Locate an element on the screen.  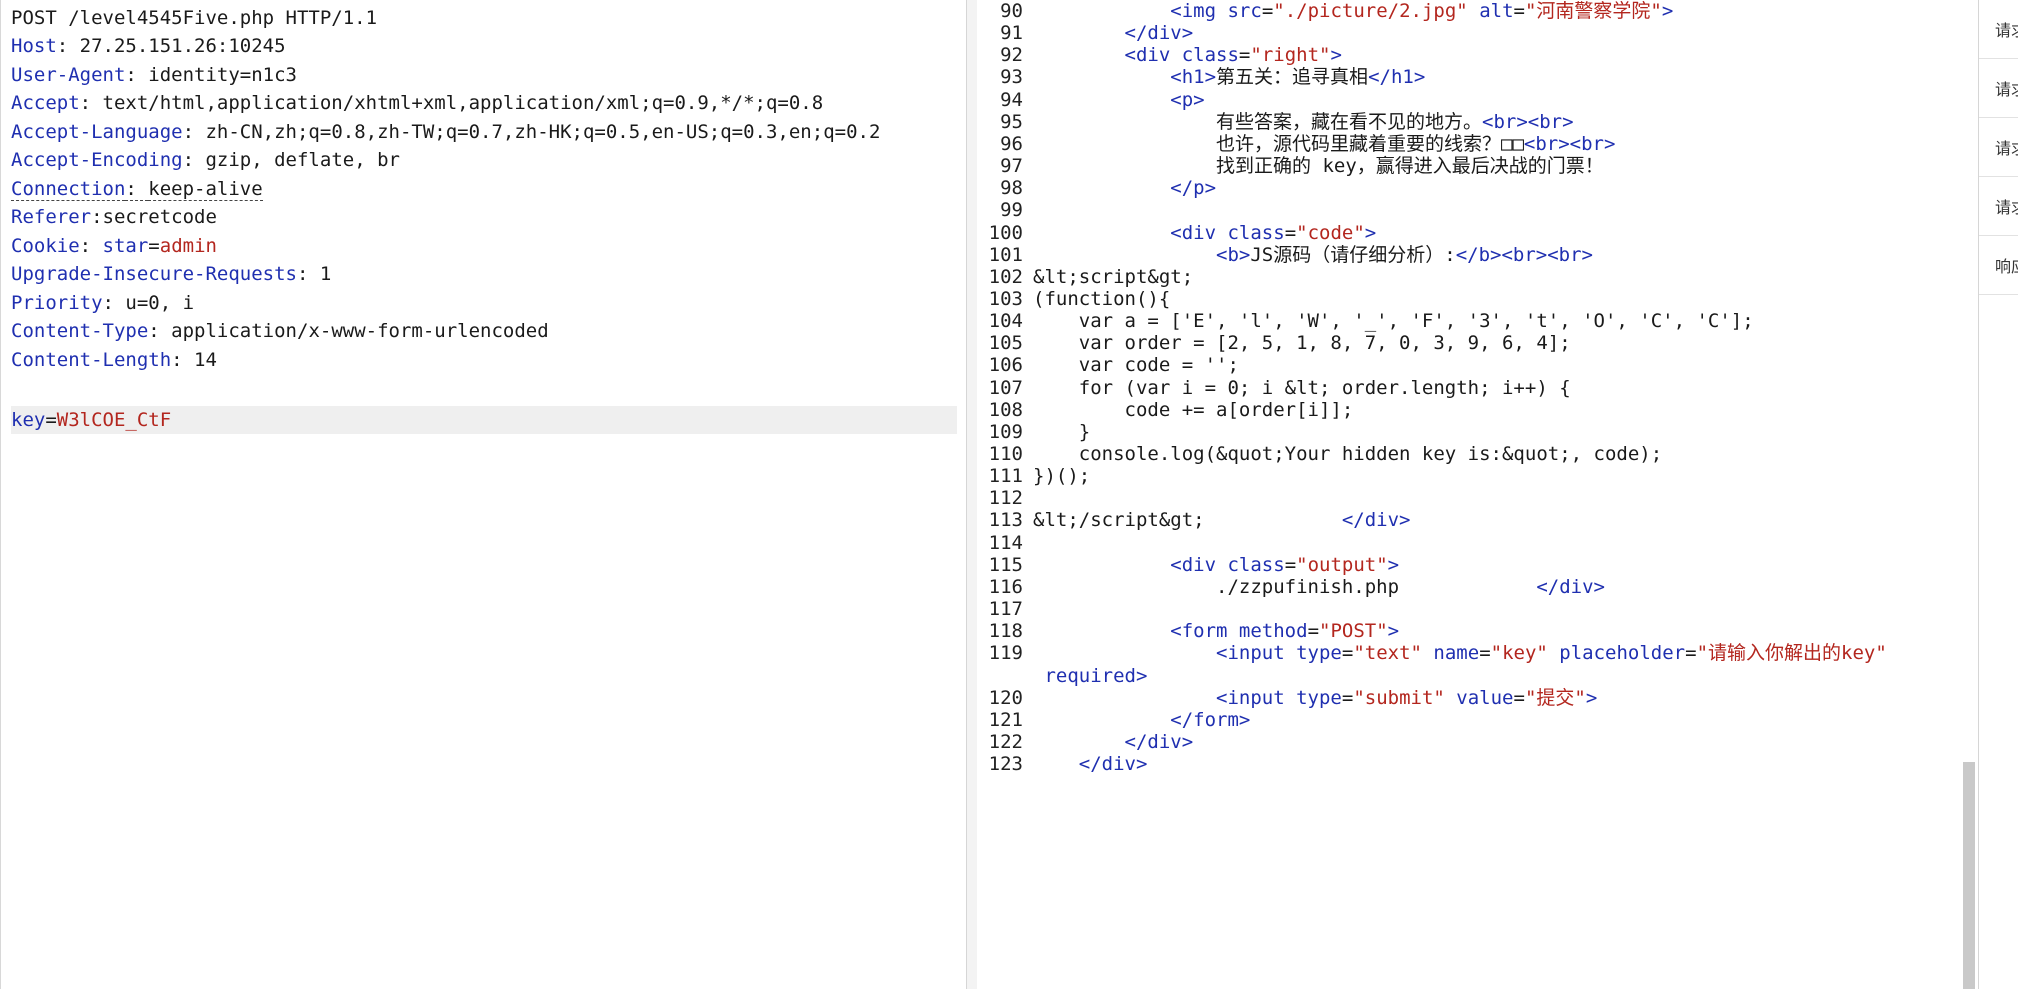
code-text: </div> is located at coordinates (1090, 764).